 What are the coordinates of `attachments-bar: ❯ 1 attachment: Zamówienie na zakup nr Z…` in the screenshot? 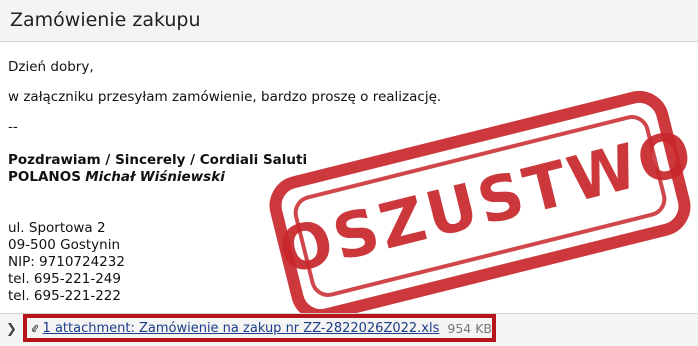 It's located at (349, 329).